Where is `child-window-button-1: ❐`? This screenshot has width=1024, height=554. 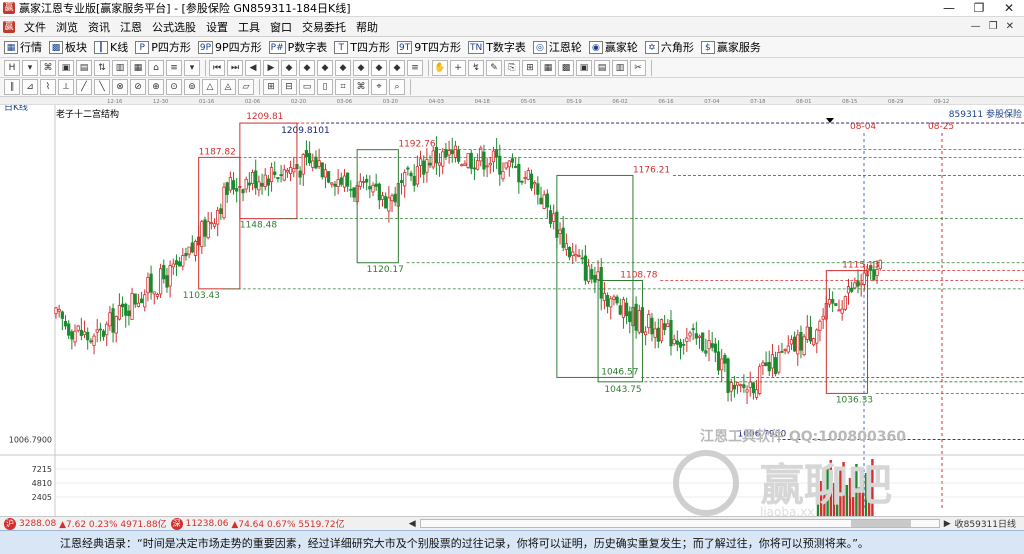 child-window-button-1: ❐ is located at coordinates (993, 26).